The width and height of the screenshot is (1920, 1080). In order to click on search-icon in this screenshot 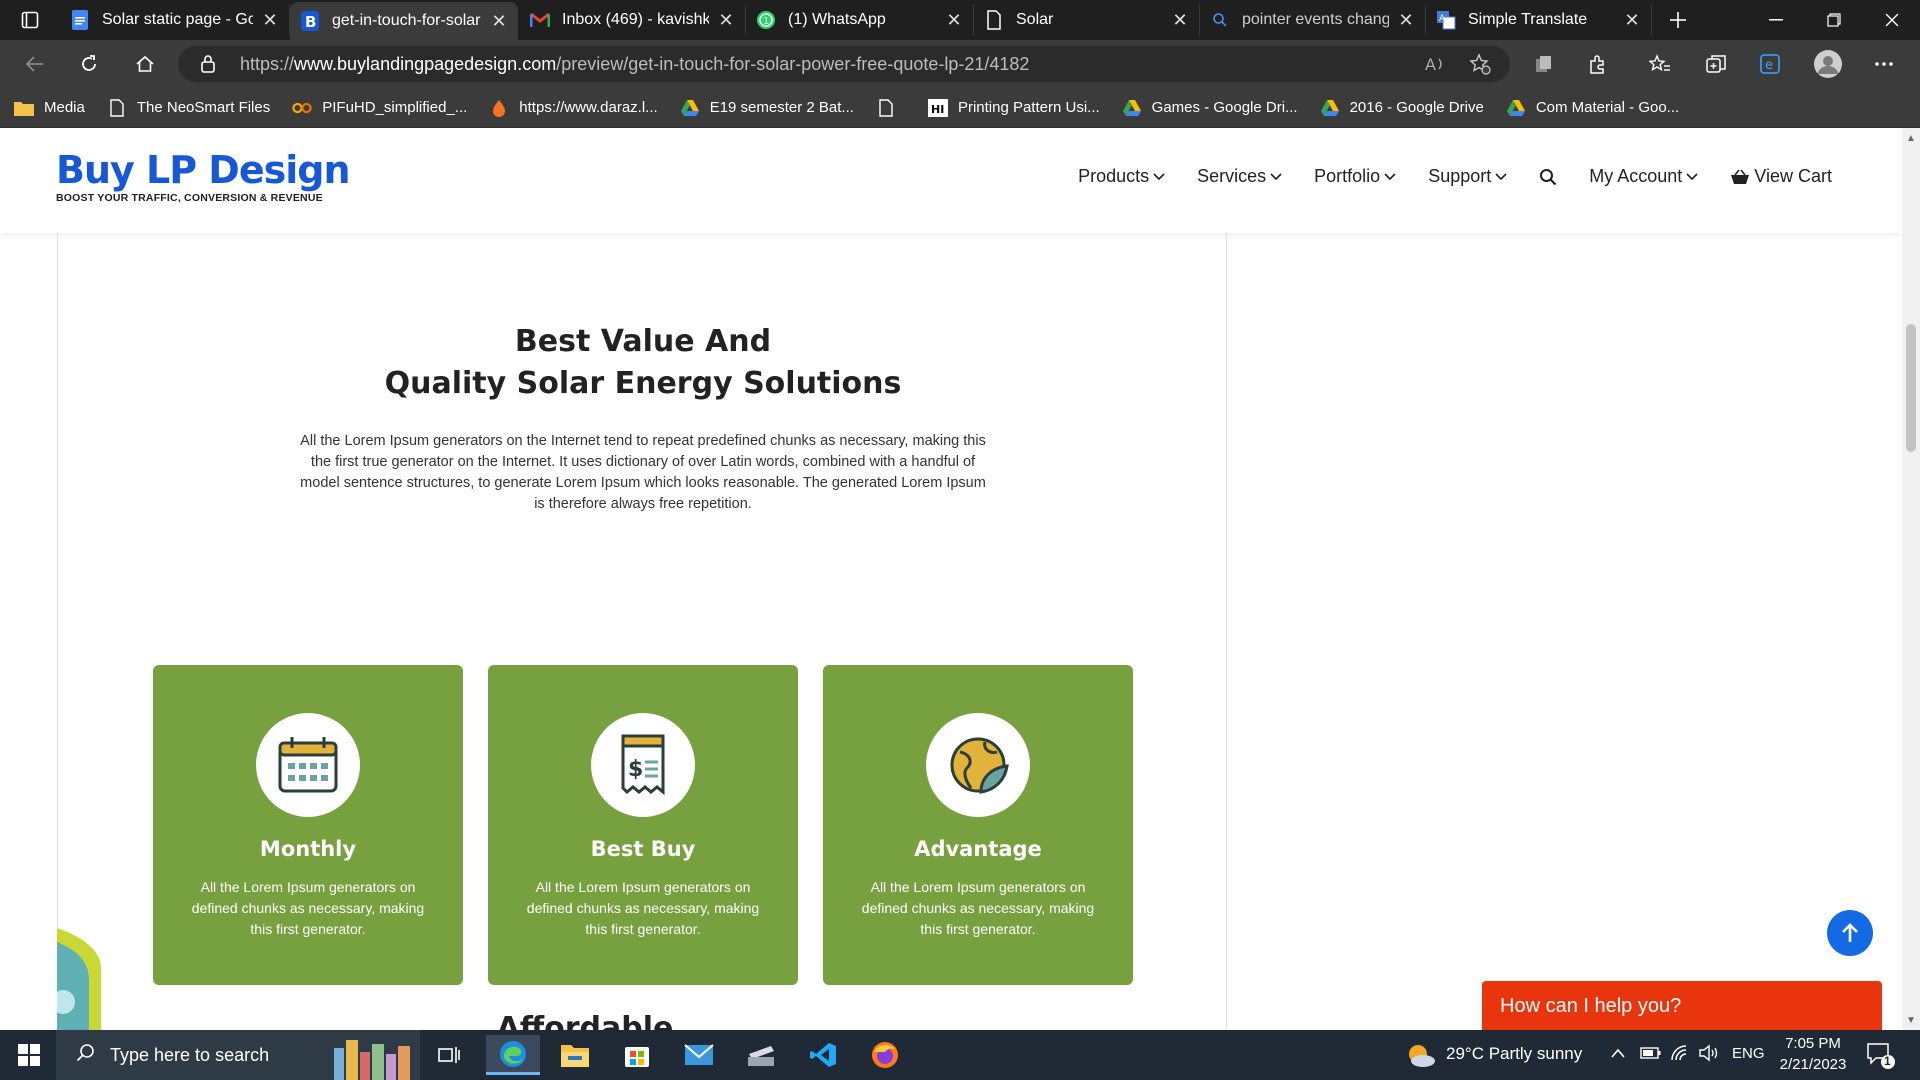, I will do `click(86, 1055)`.